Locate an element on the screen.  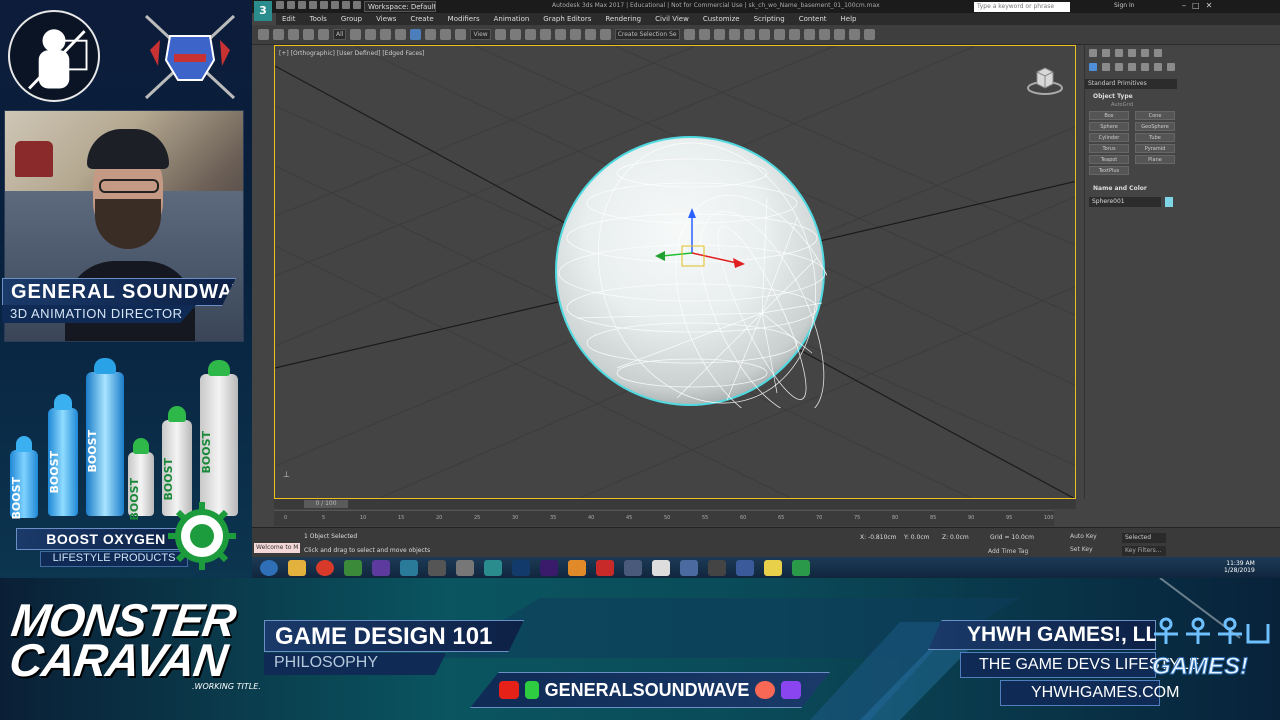
monitor-icon is located at coordinates (689, 567).